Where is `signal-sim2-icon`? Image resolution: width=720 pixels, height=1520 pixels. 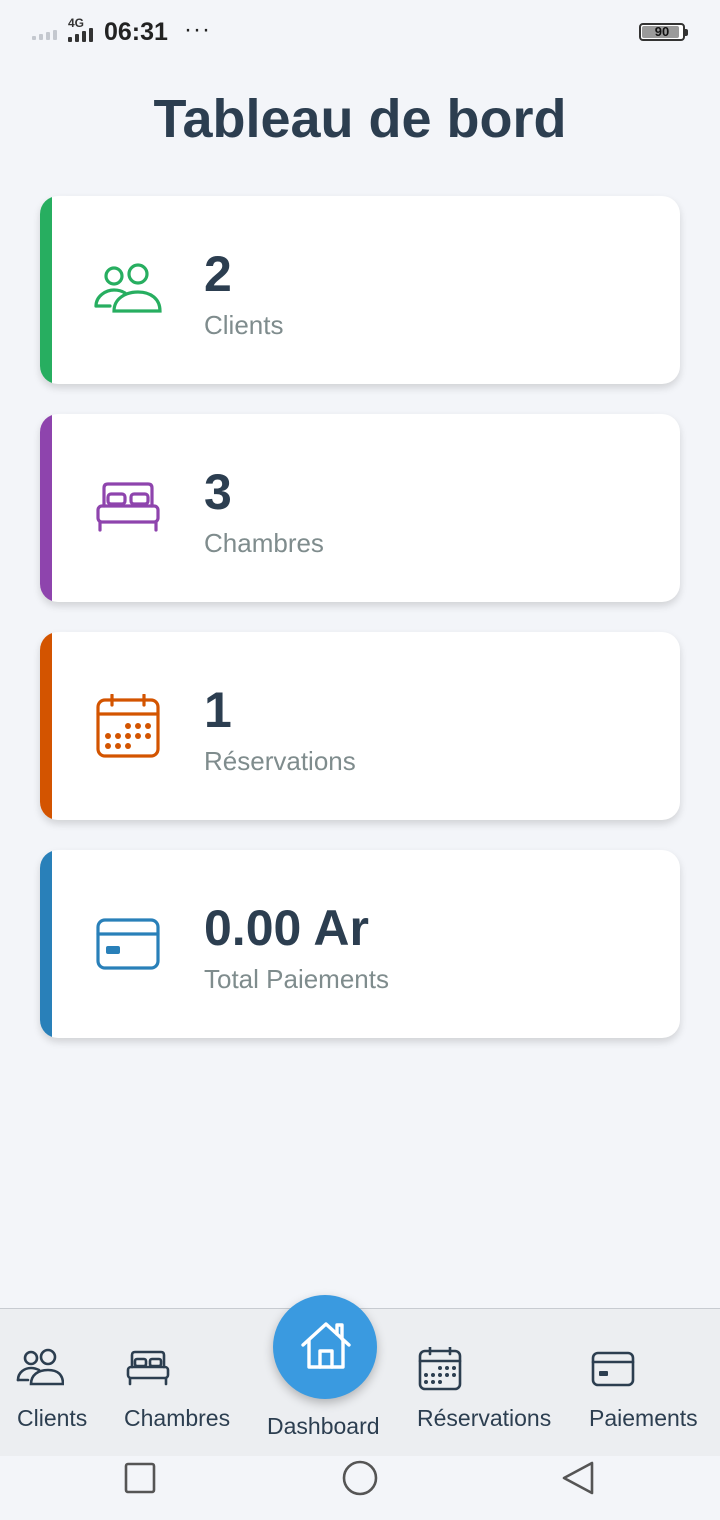 signal-sim2-icon is located at coordinates (80, 35).